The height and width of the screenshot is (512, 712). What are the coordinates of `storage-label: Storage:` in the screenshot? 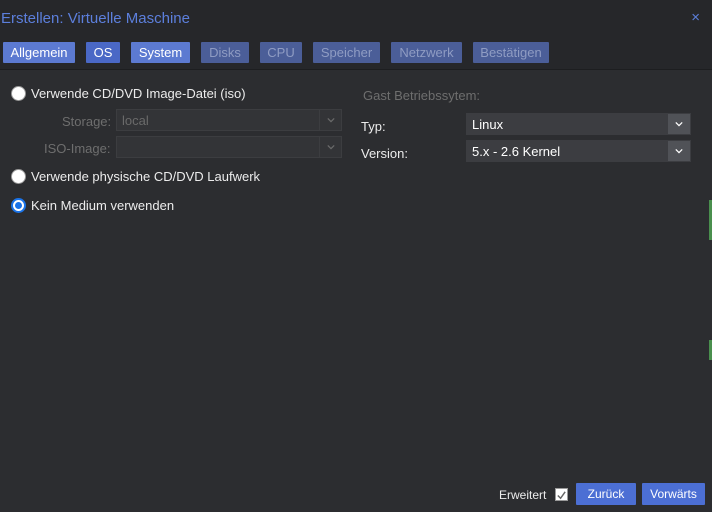 It's located at (87, 121).